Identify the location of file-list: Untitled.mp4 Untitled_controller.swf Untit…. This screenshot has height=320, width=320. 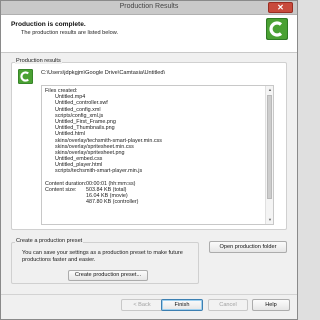
(103, 134).